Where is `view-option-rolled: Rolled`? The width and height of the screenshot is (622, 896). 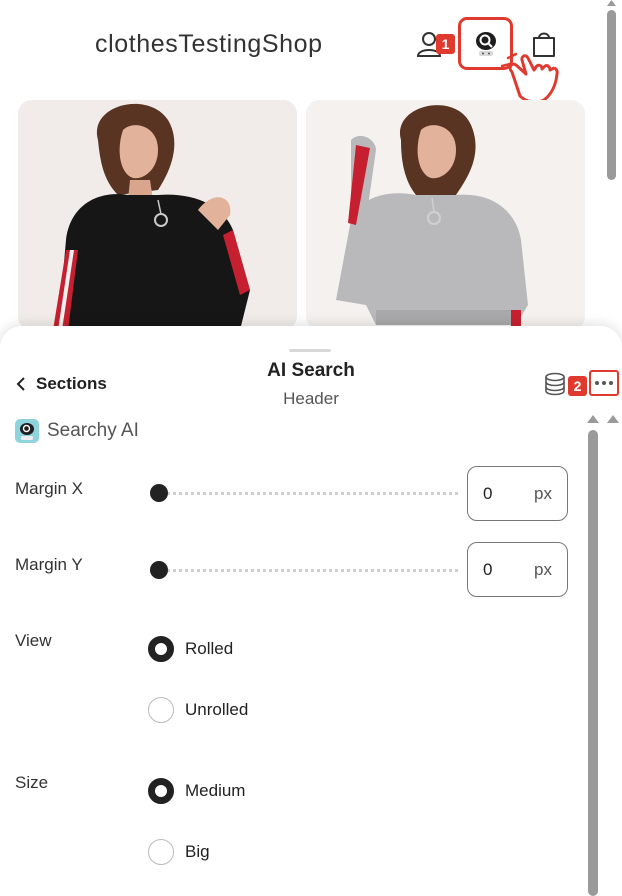
view-option-rolled: Rolled is located at coordinates (190, 649).